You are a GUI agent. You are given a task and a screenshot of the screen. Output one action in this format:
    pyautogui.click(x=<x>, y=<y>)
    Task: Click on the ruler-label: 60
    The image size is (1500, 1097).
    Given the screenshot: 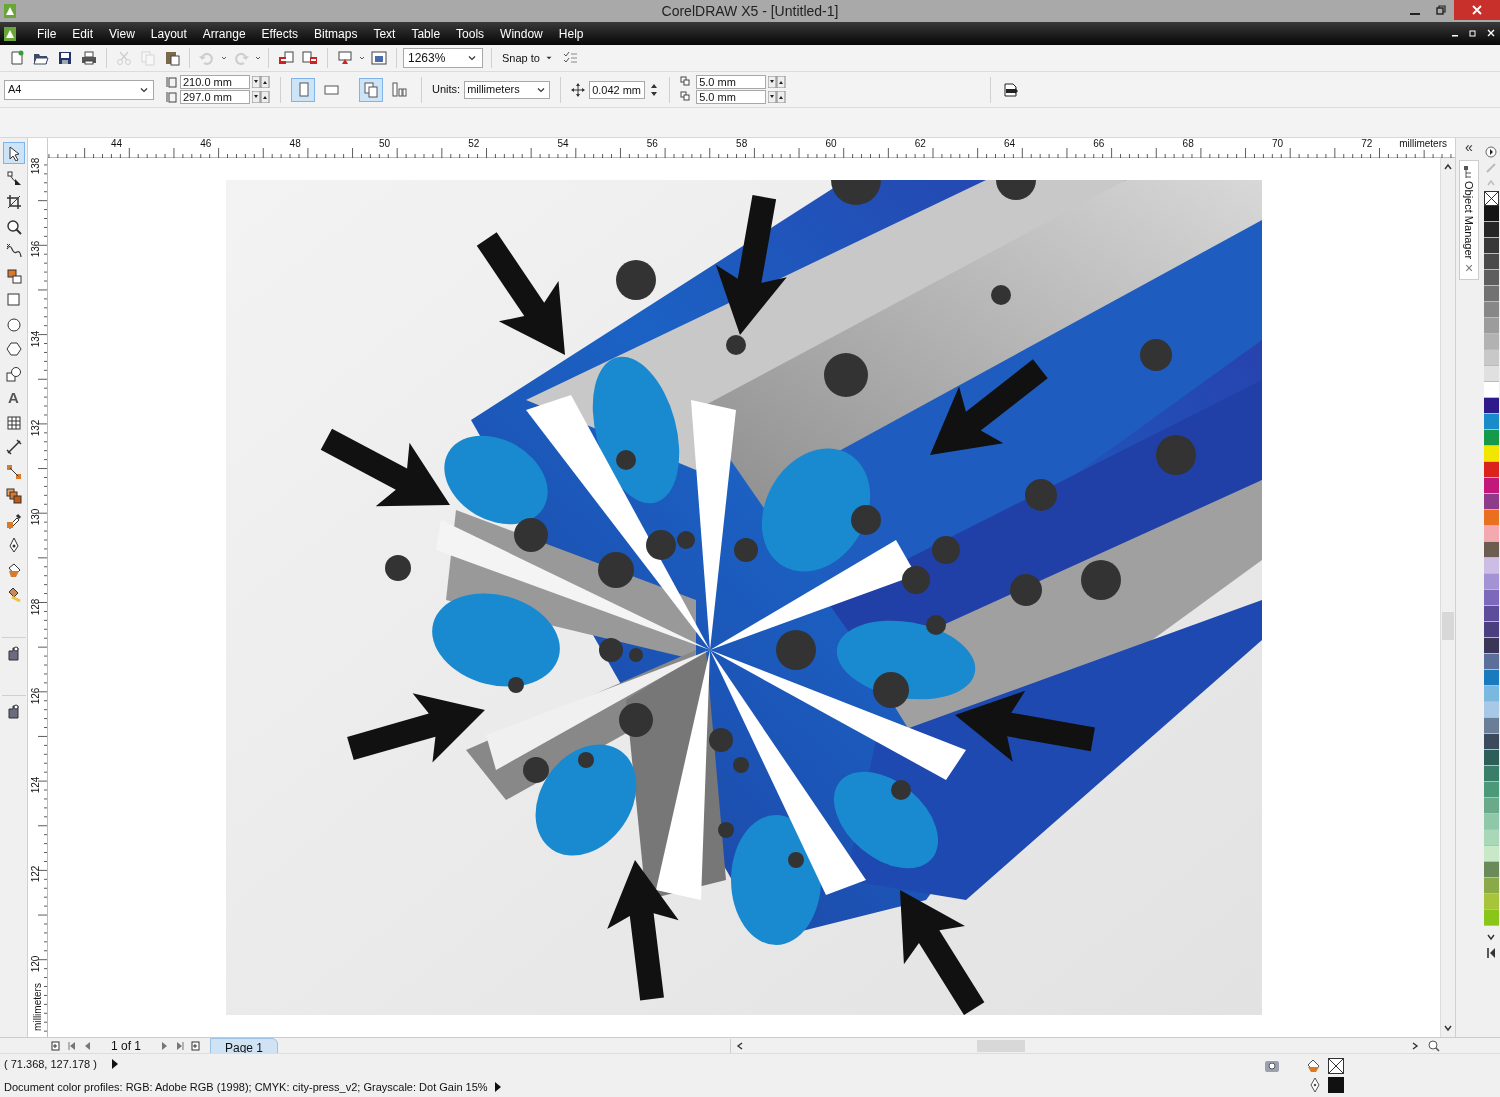 What is the action you would take?
    pyautogui.click(x=831, y=144)
    